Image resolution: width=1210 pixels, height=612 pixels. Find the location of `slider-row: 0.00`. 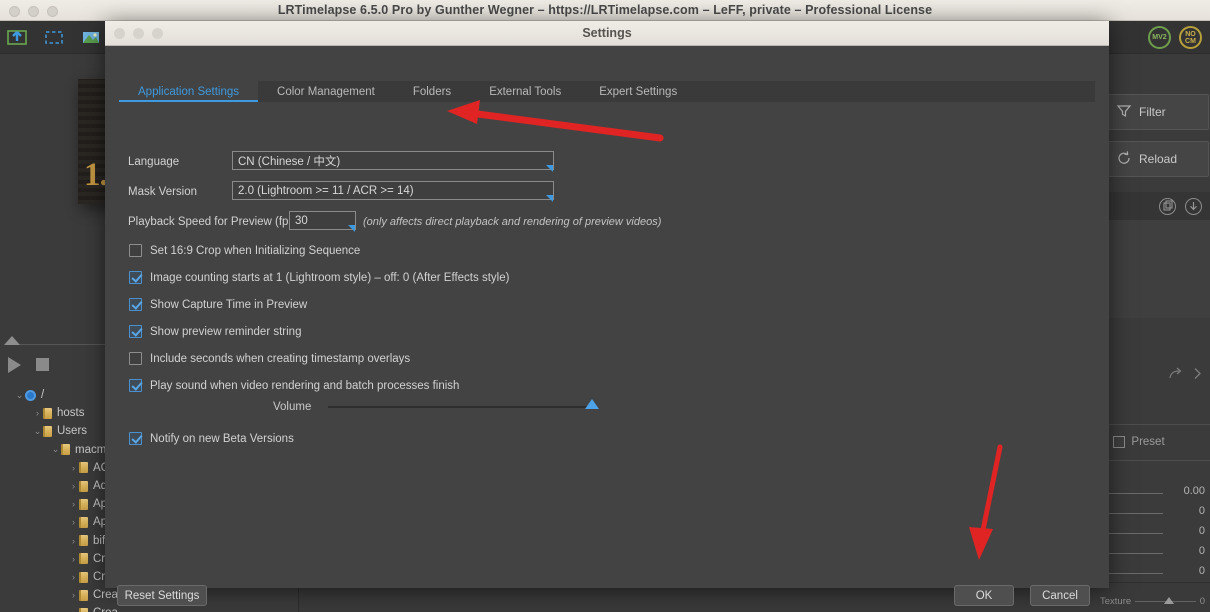

slider-row: 0.00 is located at coordinates (1155, 494).